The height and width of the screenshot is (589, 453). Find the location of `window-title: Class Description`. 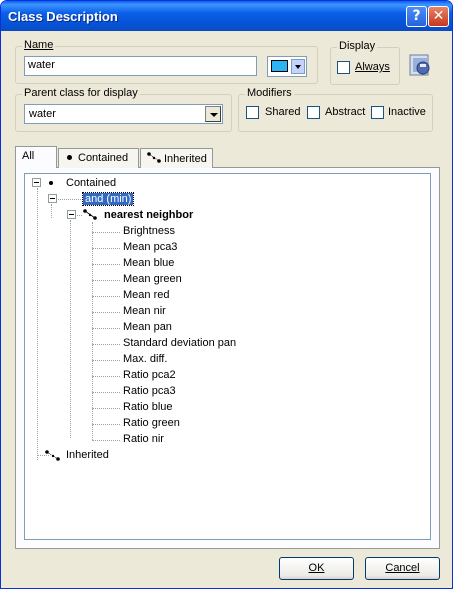

window-title: Class Description is located at coordinates (63, 16).